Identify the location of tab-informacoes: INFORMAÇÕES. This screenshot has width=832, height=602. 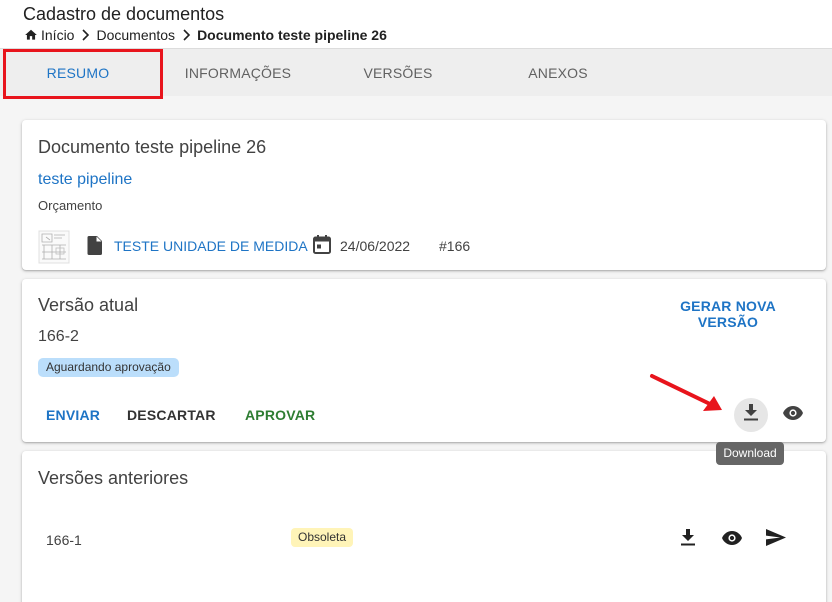
(238, 73).